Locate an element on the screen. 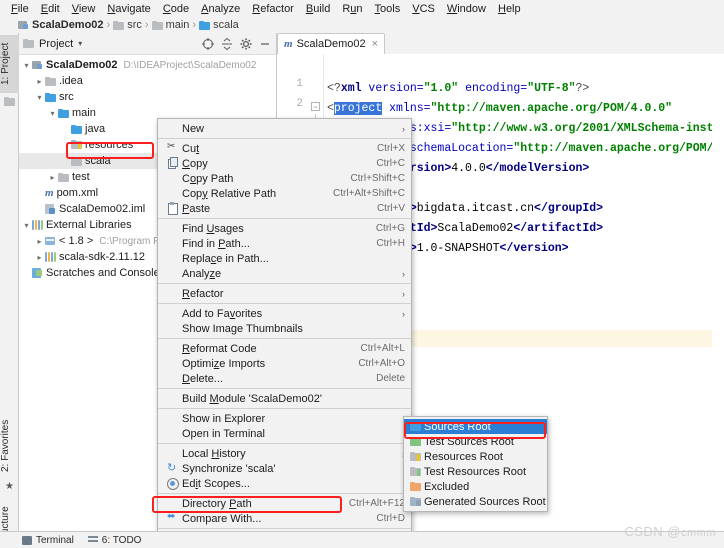  menu-item-directory-path: Directory Path Ctrl+Alt+F12 is located at coordinates (284, 503).